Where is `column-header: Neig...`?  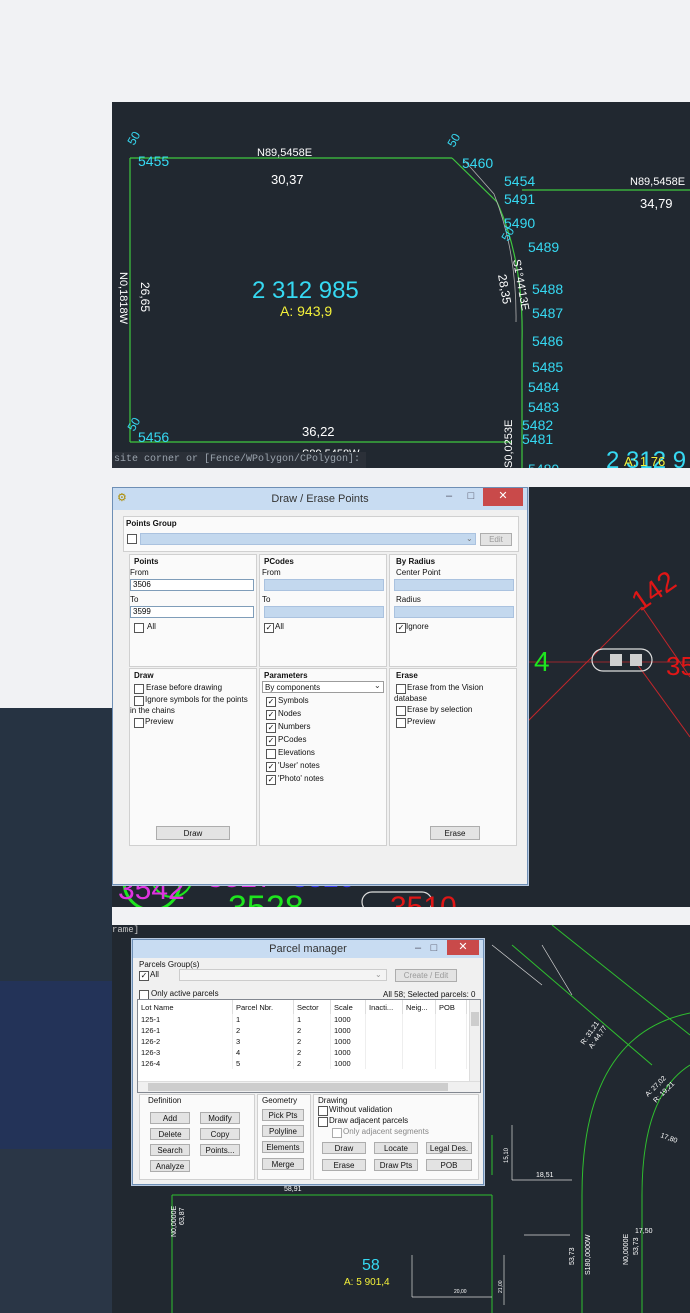 column-header: Neig... is located at coordinates (419, 1007).